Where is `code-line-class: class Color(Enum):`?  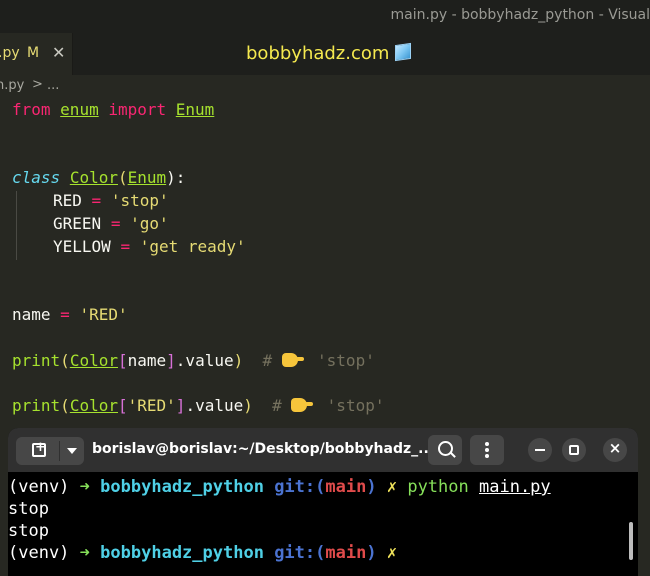 code-line-class: class Color(Enum): is located at coordinates (99, 177).